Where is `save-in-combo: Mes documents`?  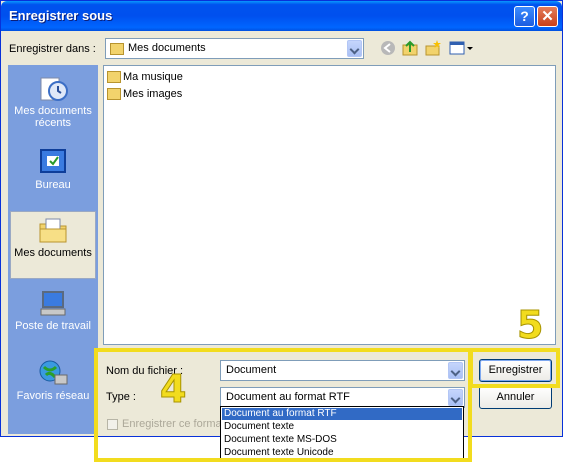
save-in-combo: Mes documents is located at coordinates (234, 48).